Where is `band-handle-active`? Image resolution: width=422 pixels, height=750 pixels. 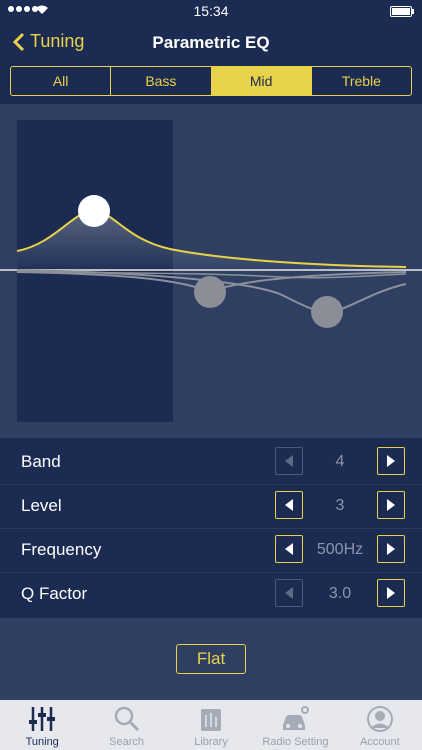 band-handle-active is located at coordinates (94, 211).